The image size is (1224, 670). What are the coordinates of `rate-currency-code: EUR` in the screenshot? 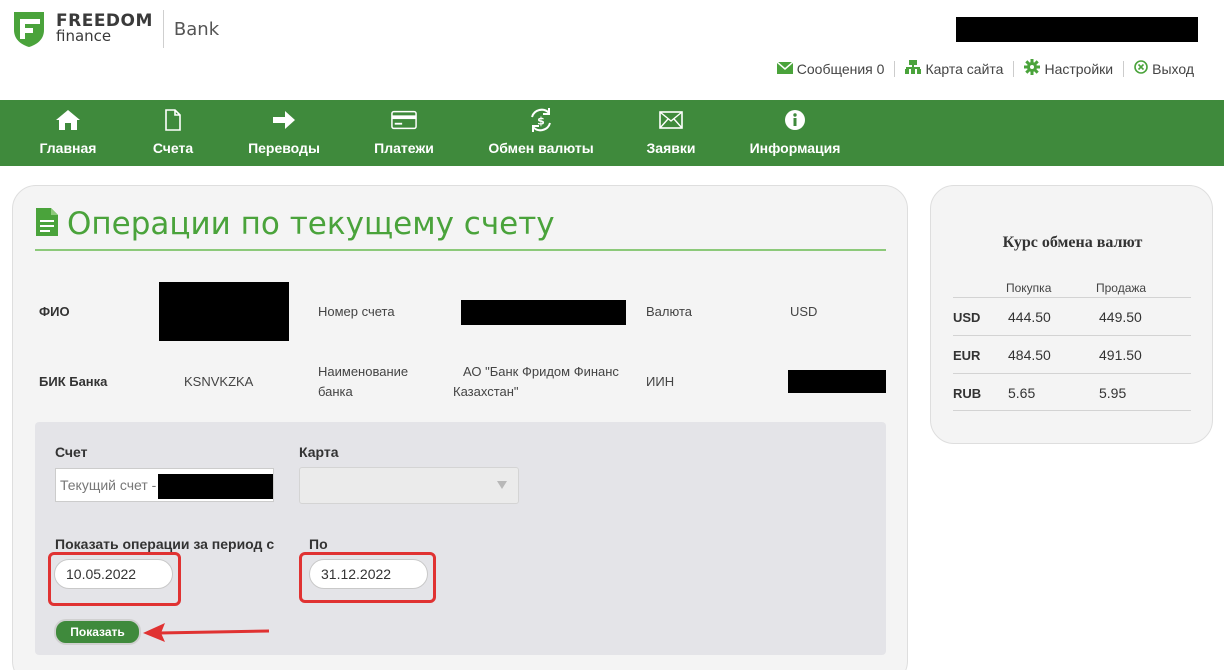 It's located at (967, 355).